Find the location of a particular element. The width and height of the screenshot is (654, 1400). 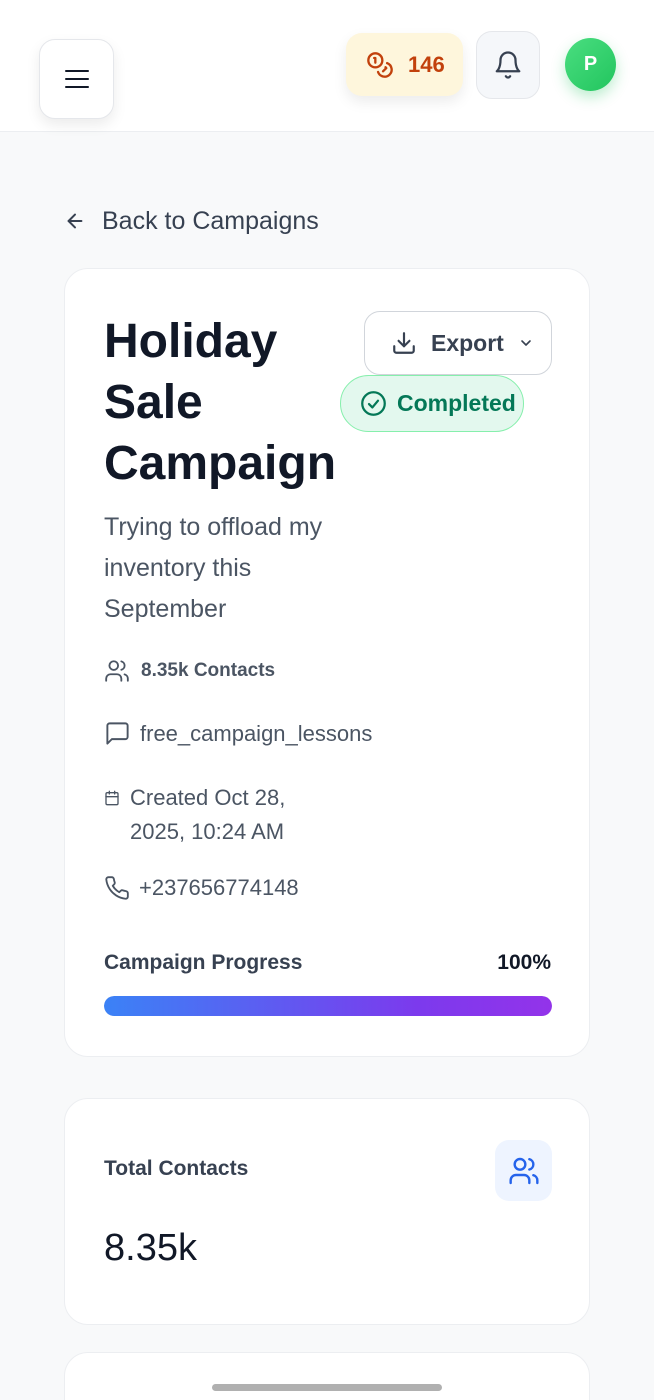

total-contacts-card: Total Contacts 8.35k is located at coordinates (327, 1211).